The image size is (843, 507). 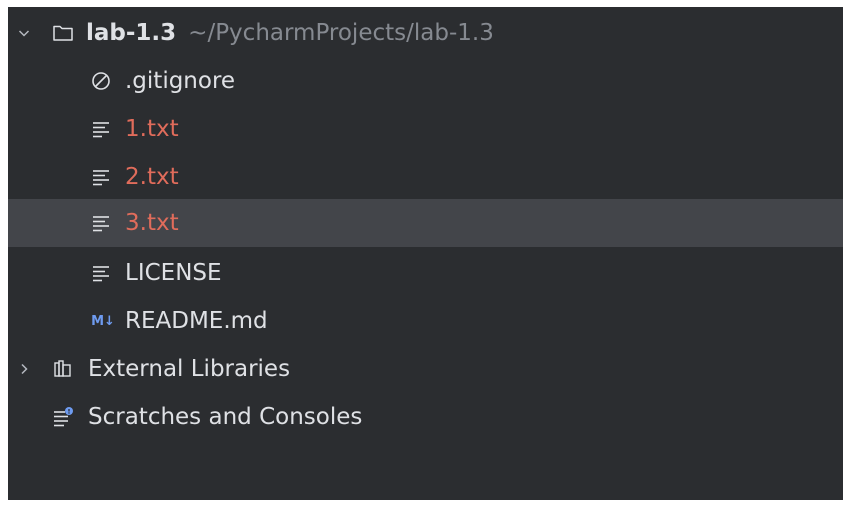 What do you see at coordinates (341, 33) in the screenshot?
I see `project-path: ~/PycharmProjects/lab-1.3` at bounding box center [341, 33].